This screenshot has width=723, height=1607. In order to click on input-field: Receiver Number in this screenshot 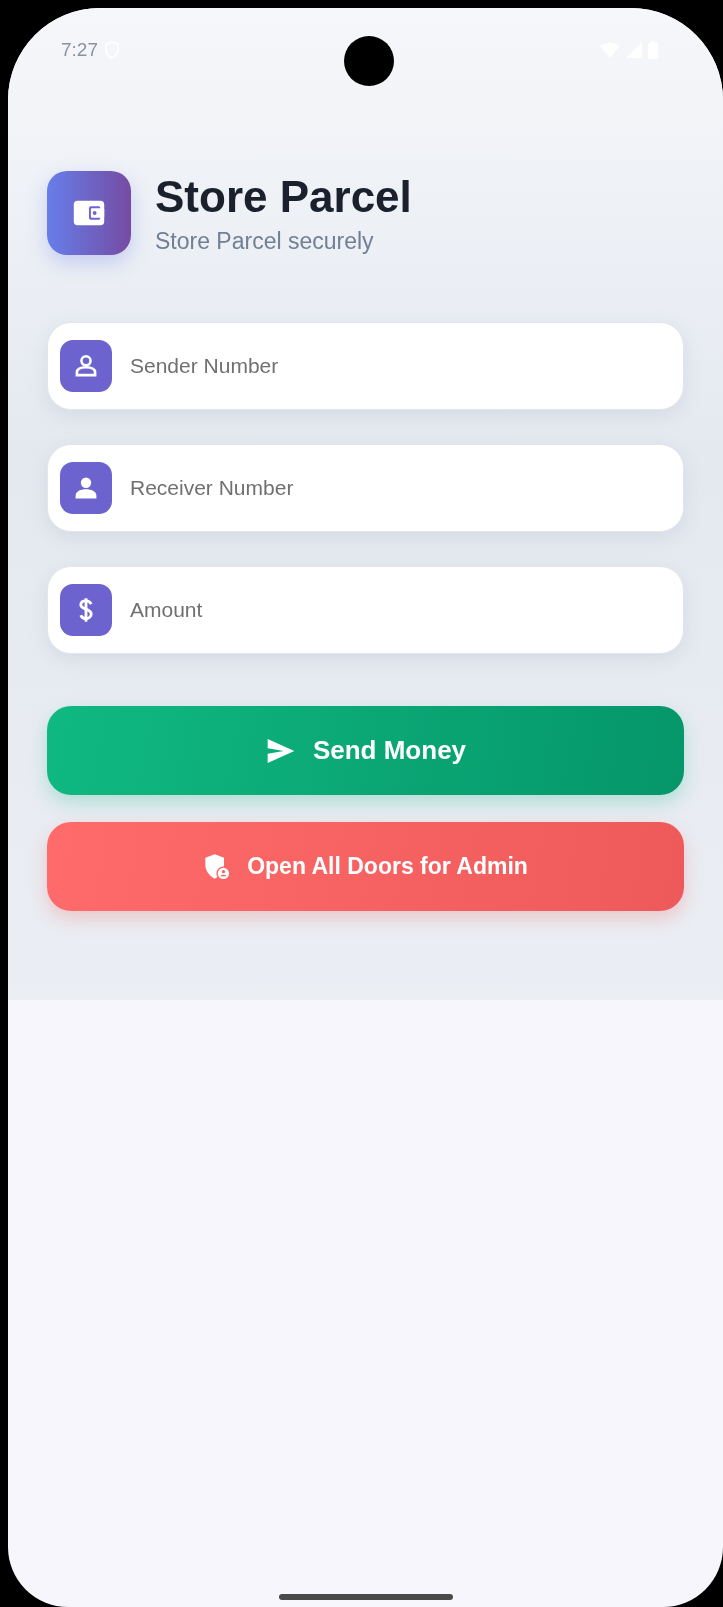, I will do `click(365, 488)`.